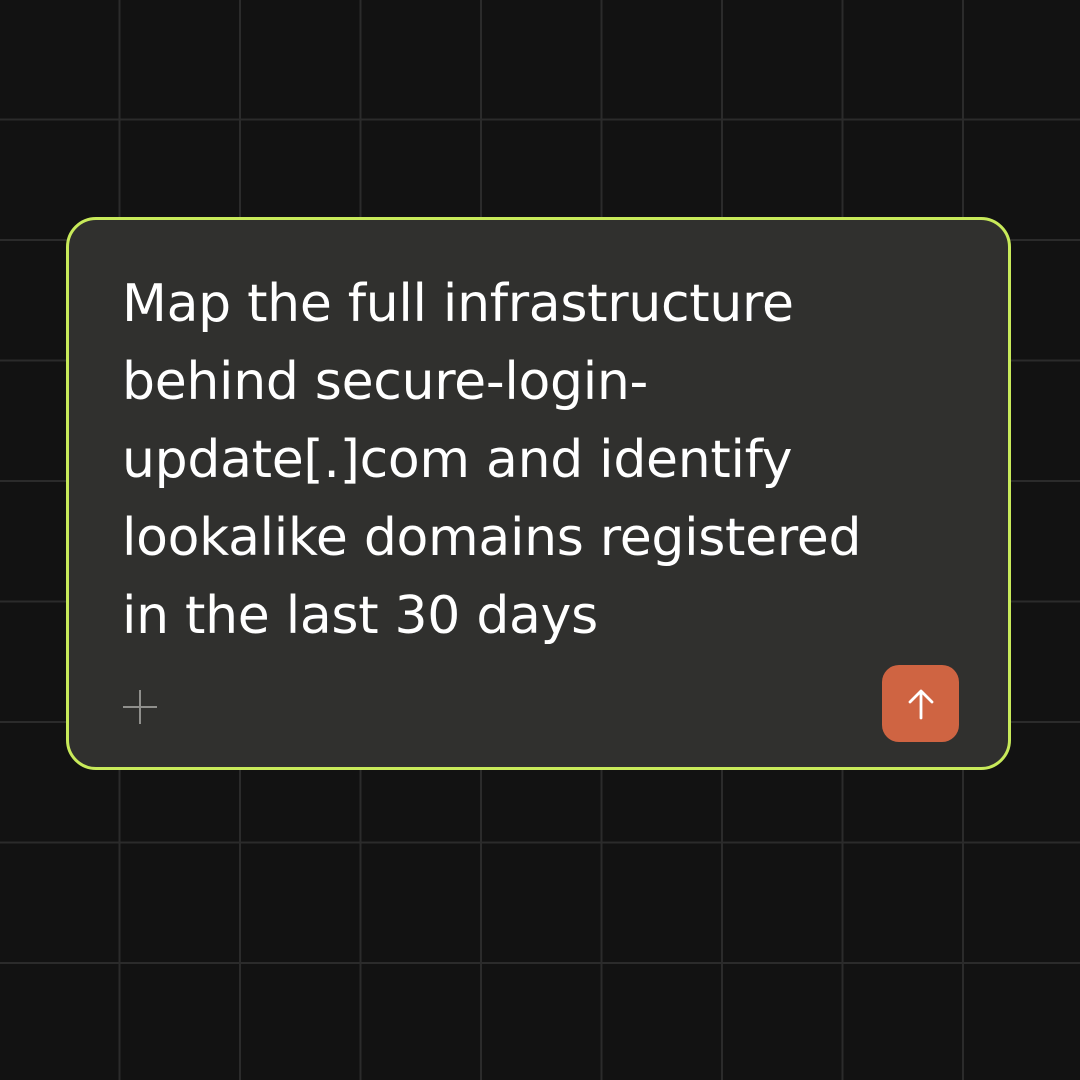  I want to click on arrow-up-icon, so click(920, 704).